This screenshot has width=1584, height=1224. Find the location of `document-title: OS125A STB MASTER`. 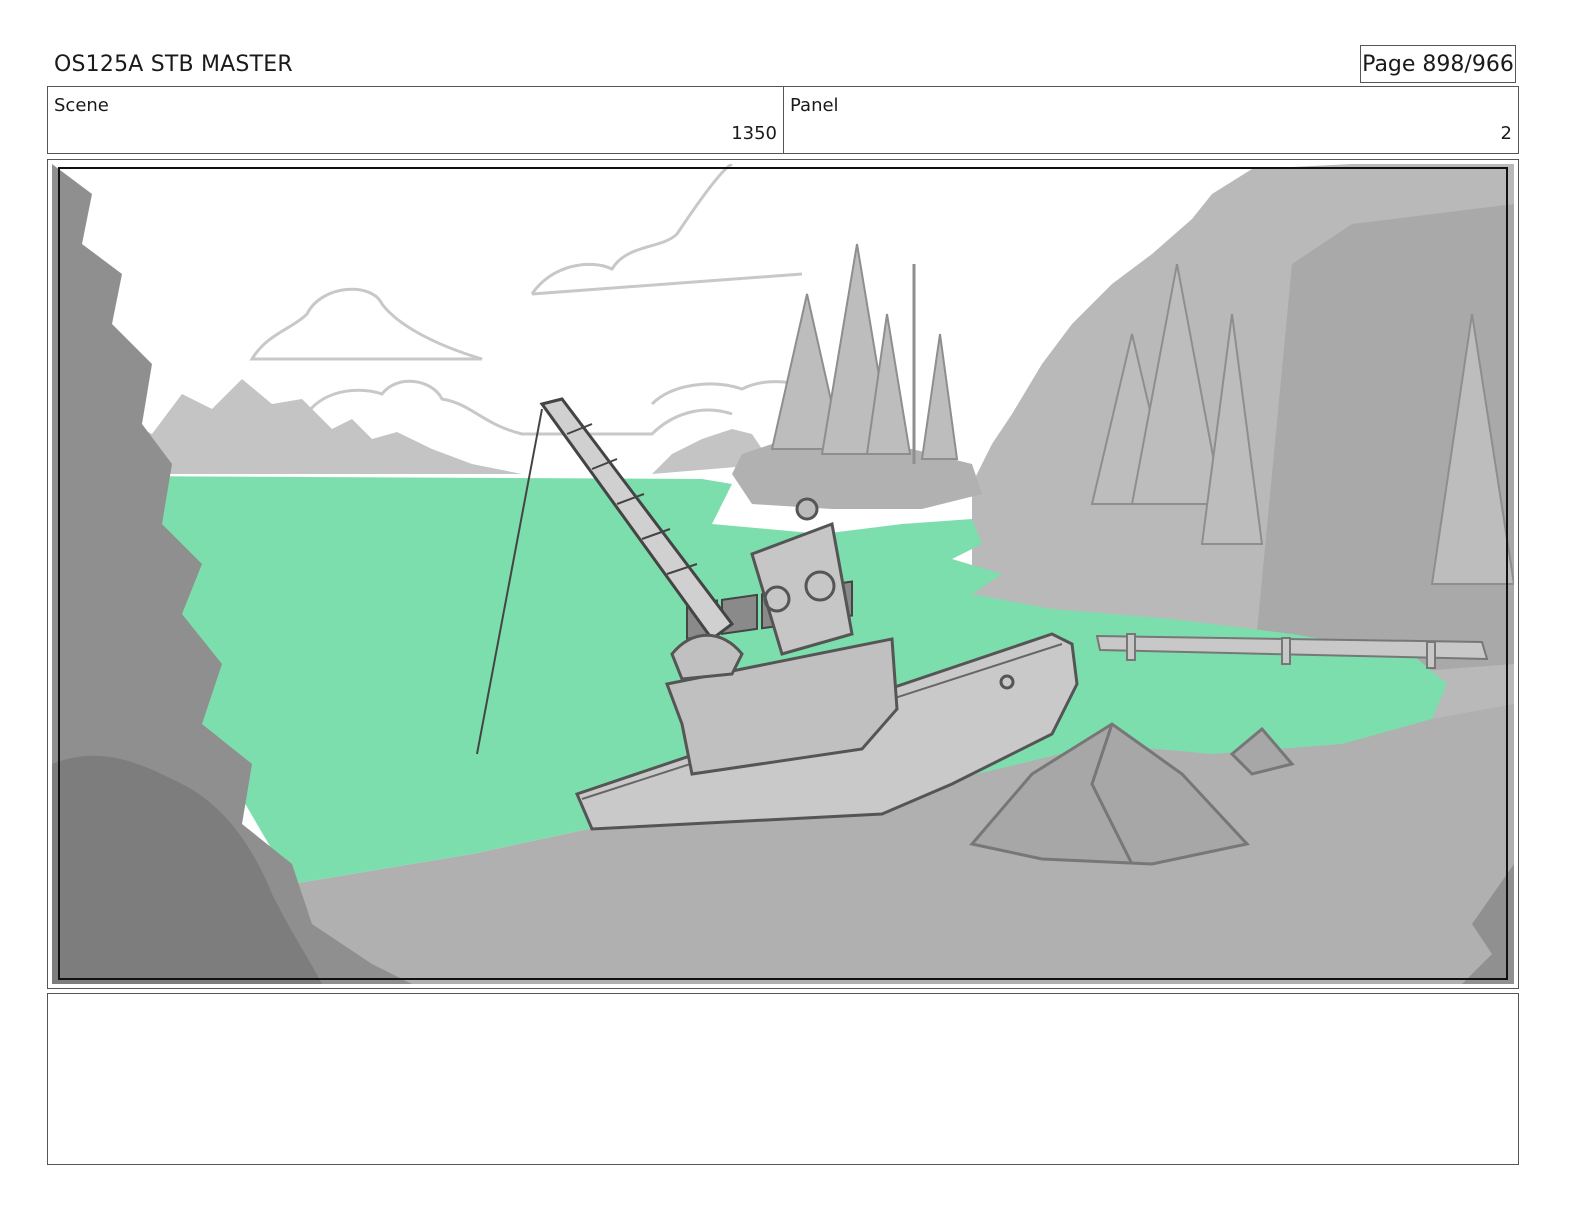

document-title: OS125A STB MASTER is located at coordinates (173, 64).